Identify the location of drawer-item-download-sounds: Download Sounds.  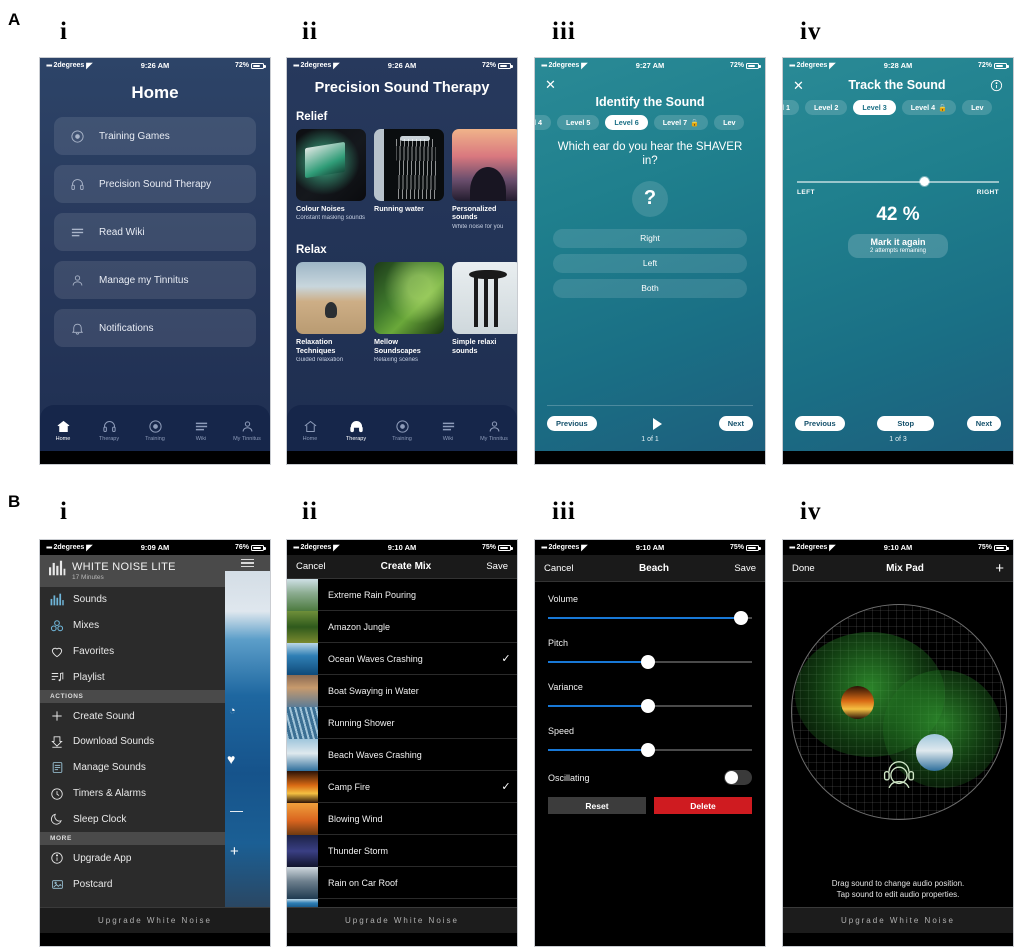
(132, 742).